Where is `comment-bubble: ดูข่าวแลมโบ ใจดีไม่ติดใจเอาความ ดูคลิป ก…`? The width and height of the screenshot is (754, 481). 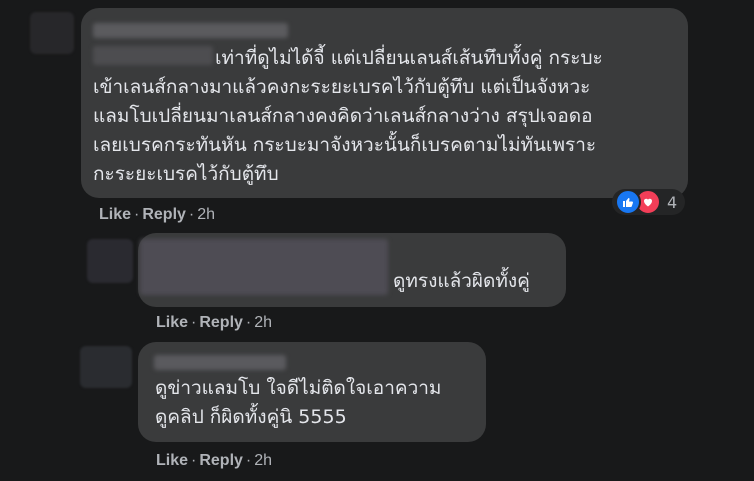
comment-bubble: ดูข่าวแลมโบ ใจดีไม่ติดใจเอาความ ดูคลิป ก… is located at coordinates (312, 392).